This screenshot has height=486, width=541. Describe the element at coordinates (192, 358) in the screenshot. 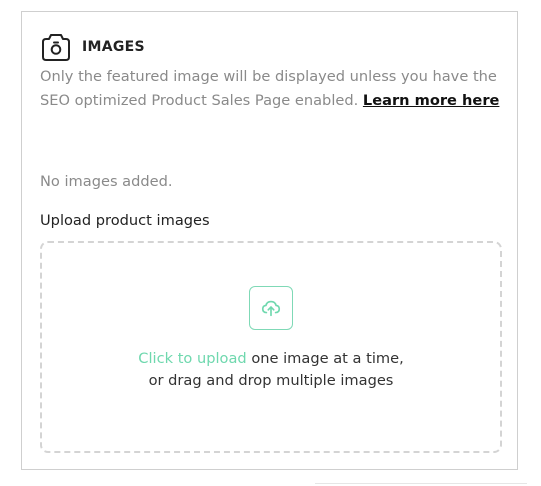

I see `click-to-upload-link: Click to upload` at that location.